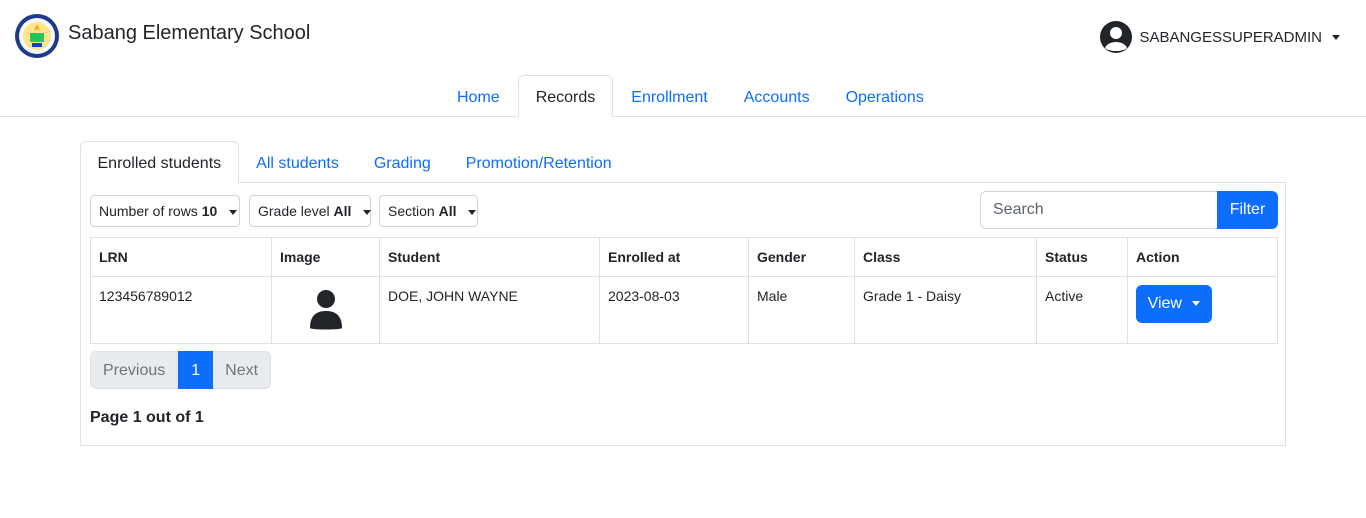 This screenshot has width=1366, height=518. What do you see at coordinates (148, 211) in the screenshot?
I see `rows-label: Number of rows` at bounding box center [148, 211].